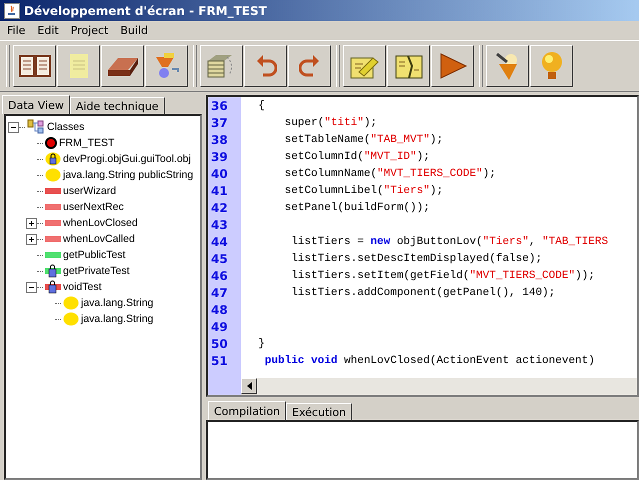 This screenshot has width=639, height=480. I want to click on form-icon, so click(51, 143).